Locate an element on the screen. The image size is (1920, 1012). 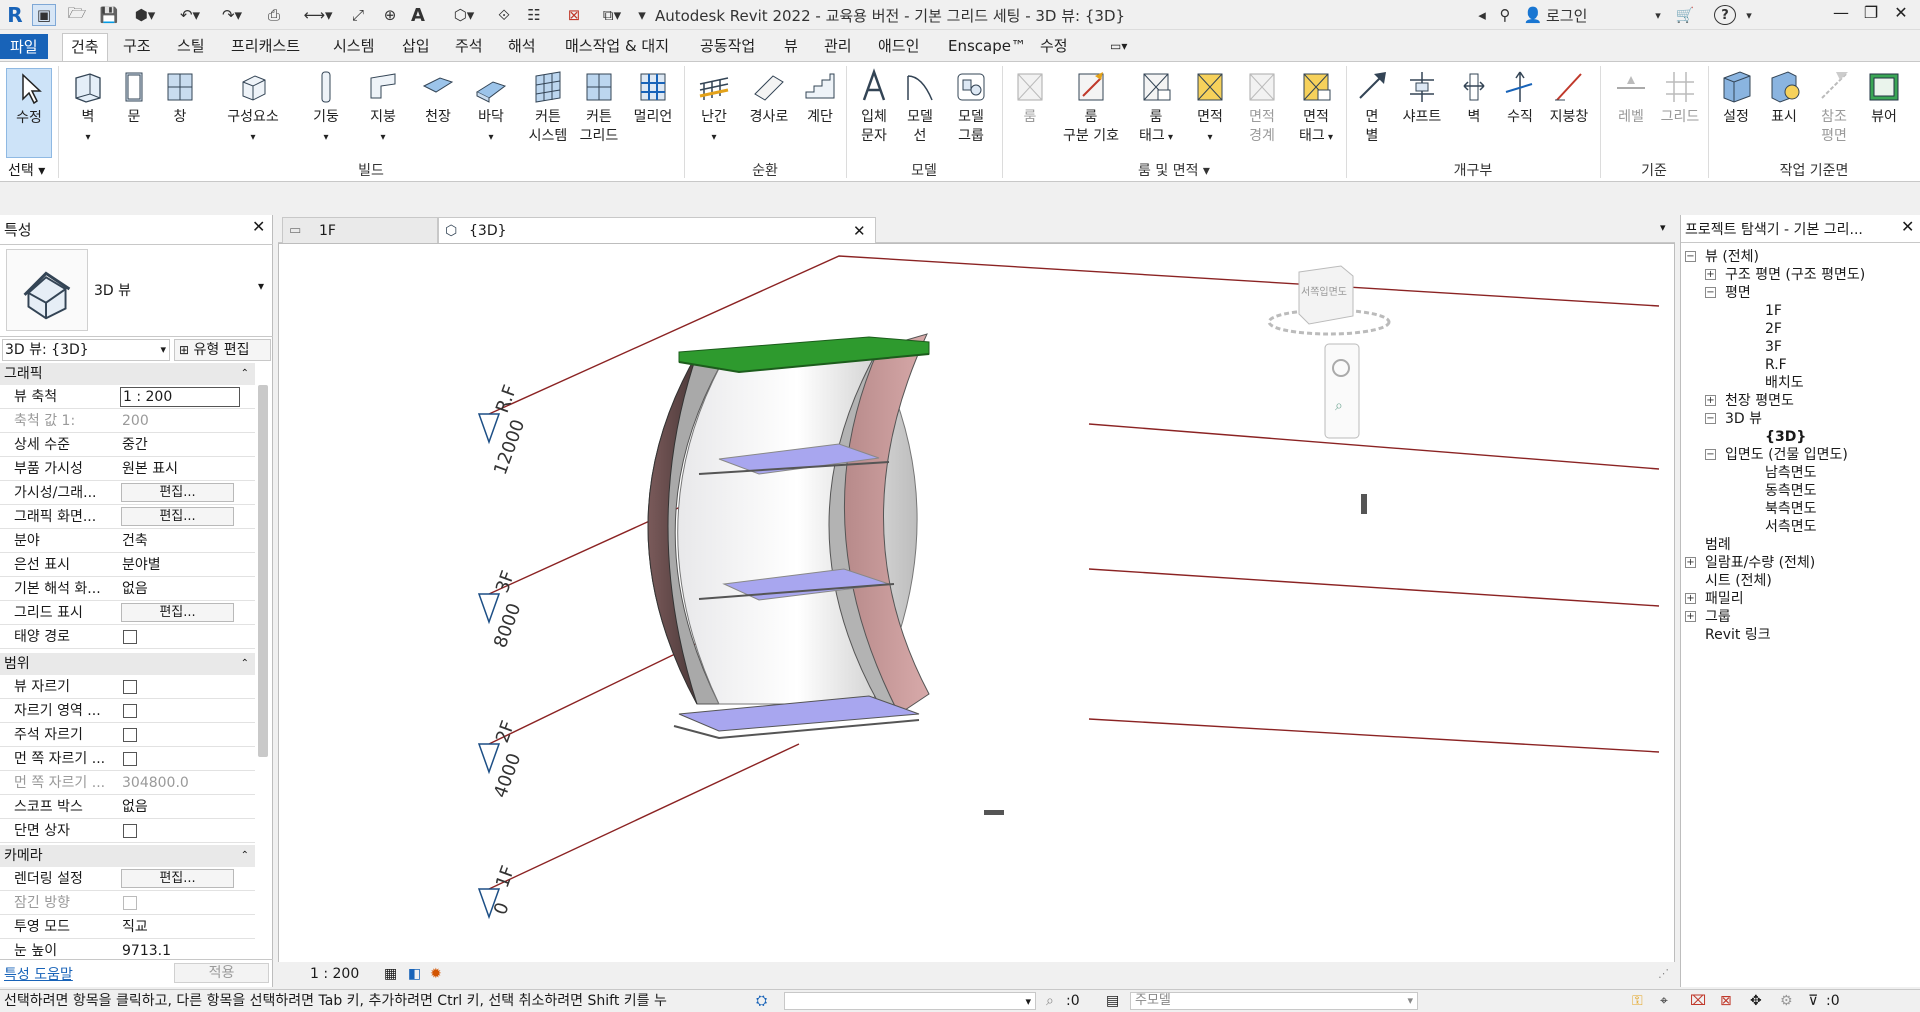
property-row: 잠긴 방향 is located at coordinates (127, 903).